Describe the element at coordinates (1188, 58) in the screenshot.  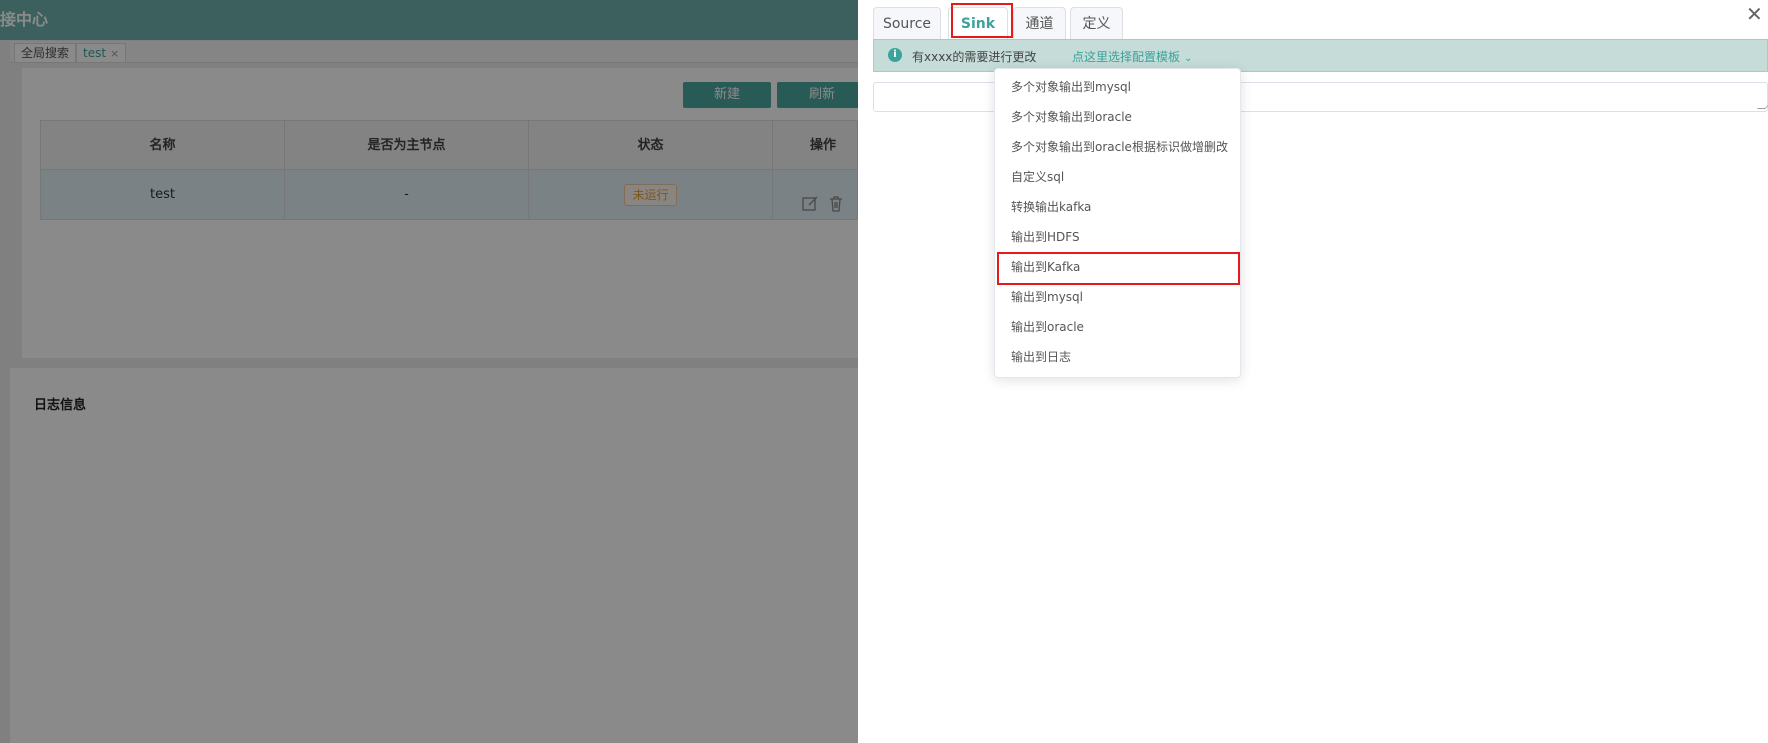
I see `chevron-down-icon: ⌄` at that location.